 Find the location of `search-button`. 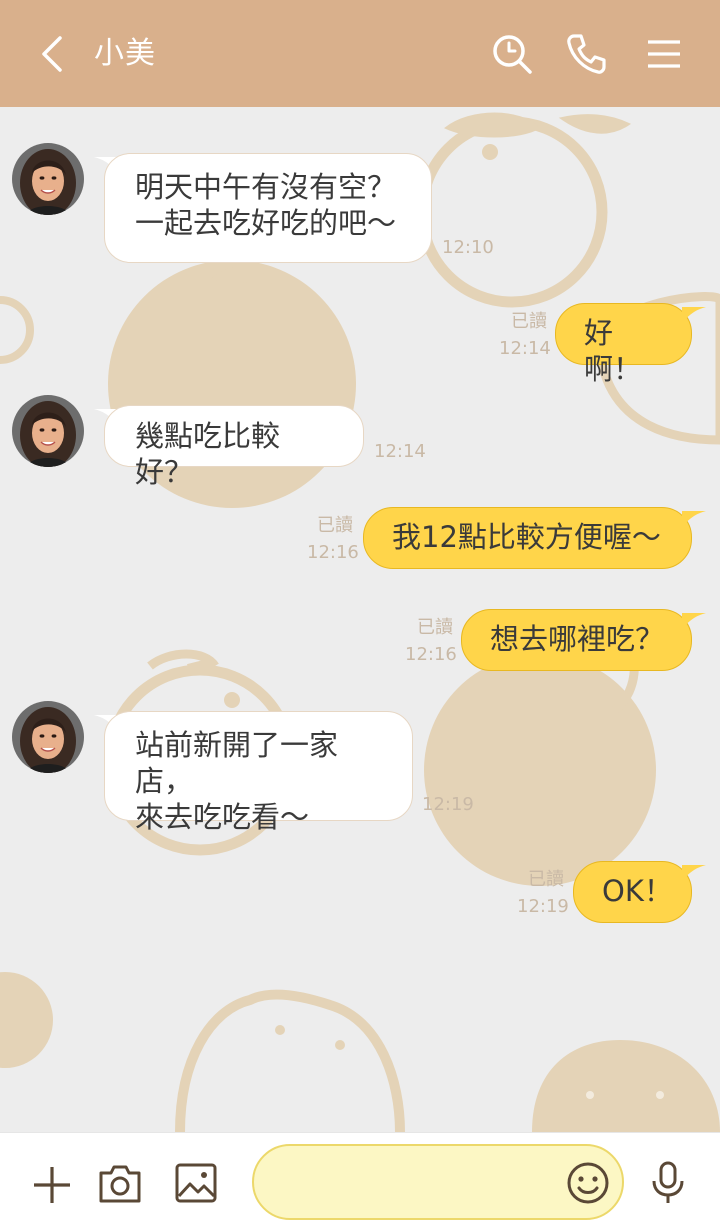

search-button is located at coordinates (512, 54).